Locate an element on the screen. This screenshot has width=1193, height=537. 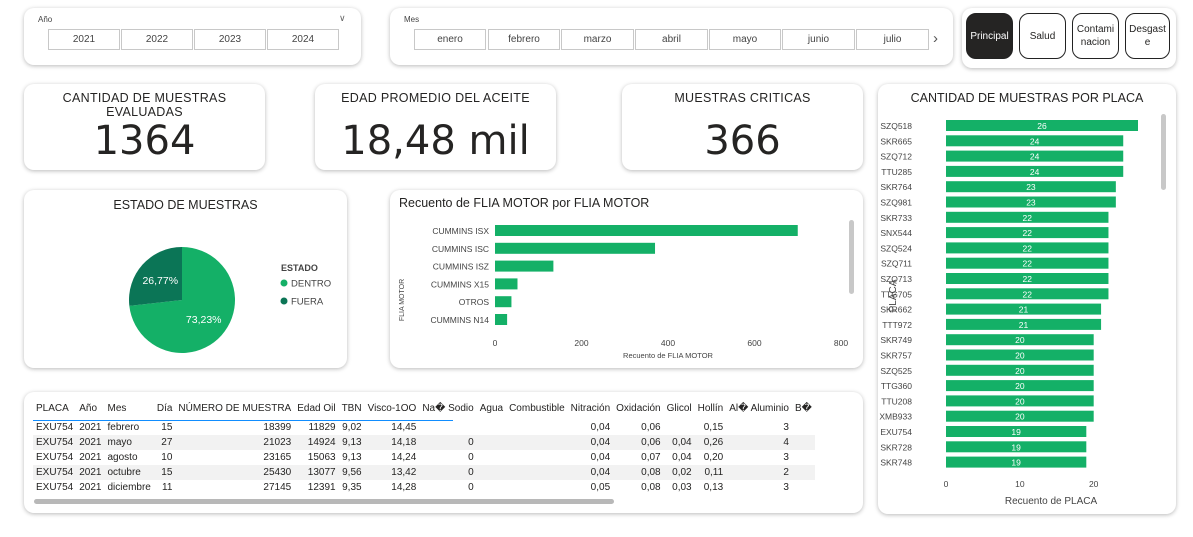
desgaste-button: Desgast e is located at coordinates (1147, 36).